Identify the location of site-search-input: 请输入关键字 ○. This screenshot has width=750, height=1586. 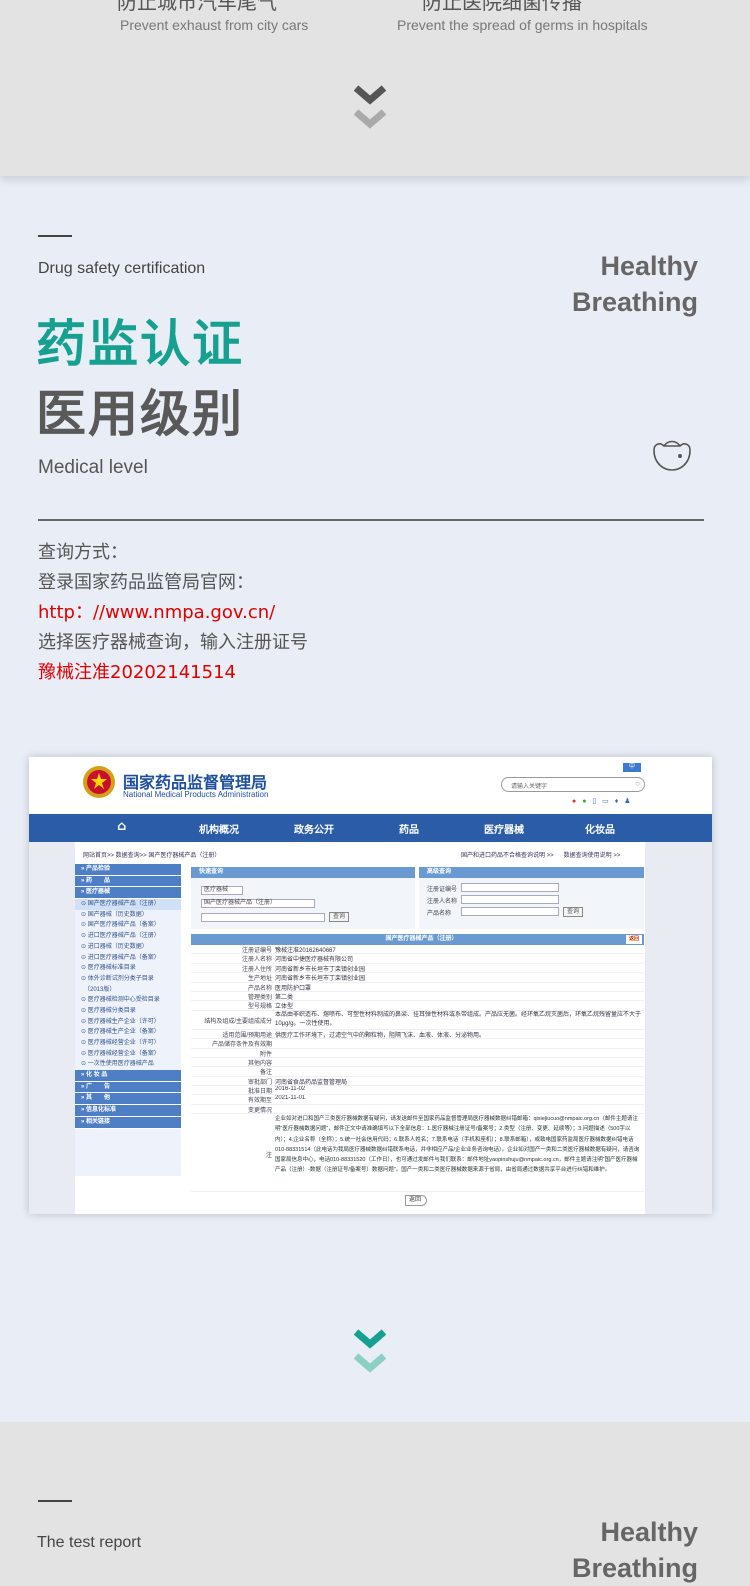
(573, 784).